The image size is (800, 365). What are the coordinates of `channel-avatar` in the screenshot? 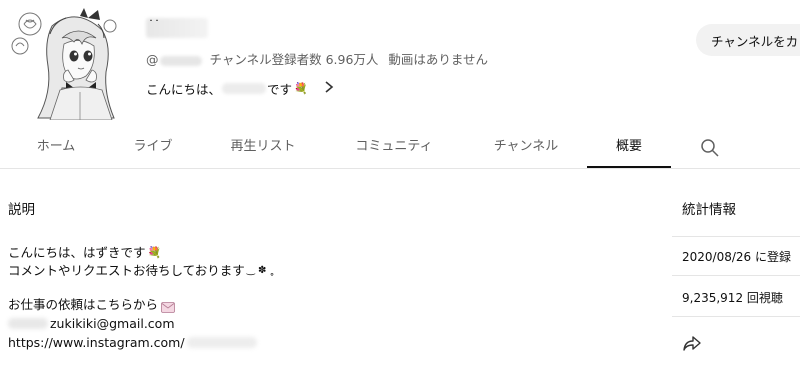 It's located at (67, 62).